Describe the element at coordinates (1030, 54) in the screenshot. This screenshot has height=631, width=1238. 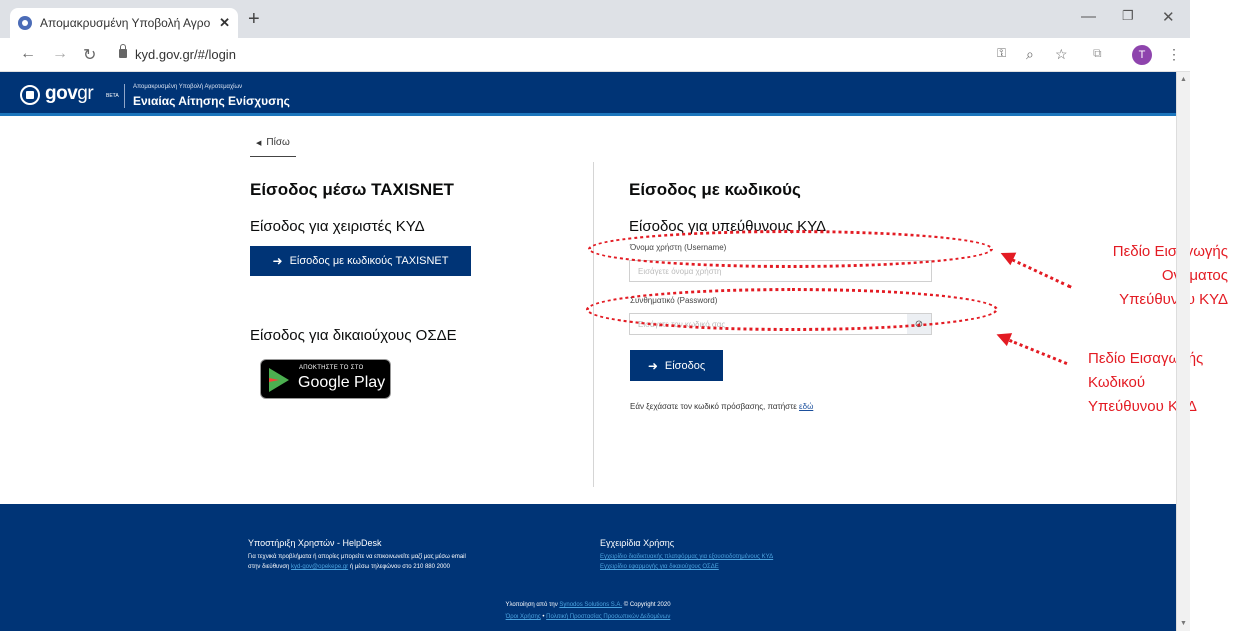
I see `zoom-icon: ⌕` at that location.